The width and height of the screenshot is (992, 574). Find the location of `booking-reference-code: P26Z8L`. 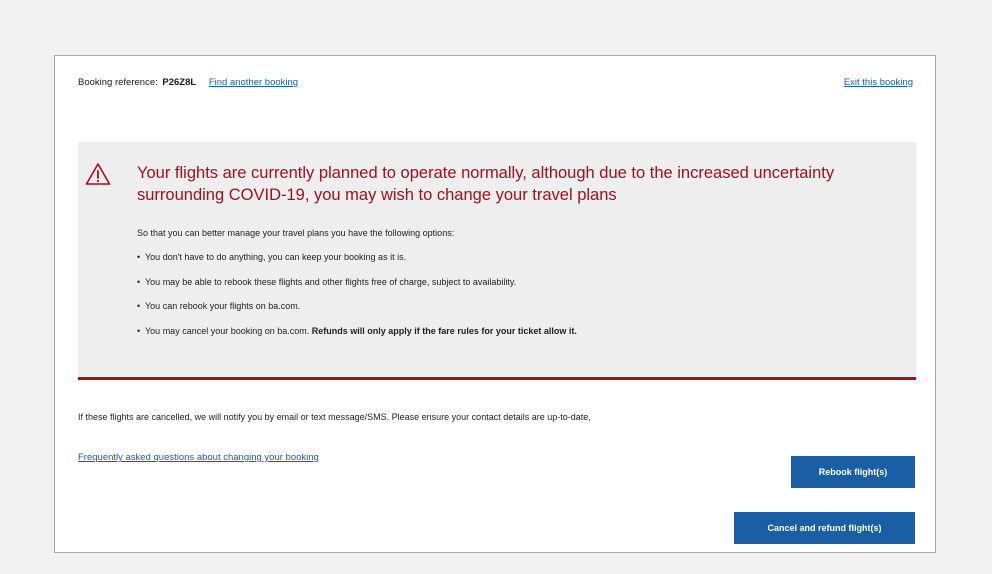

booking-reference-code: P26Z8L is located at coordinates (179, 82).